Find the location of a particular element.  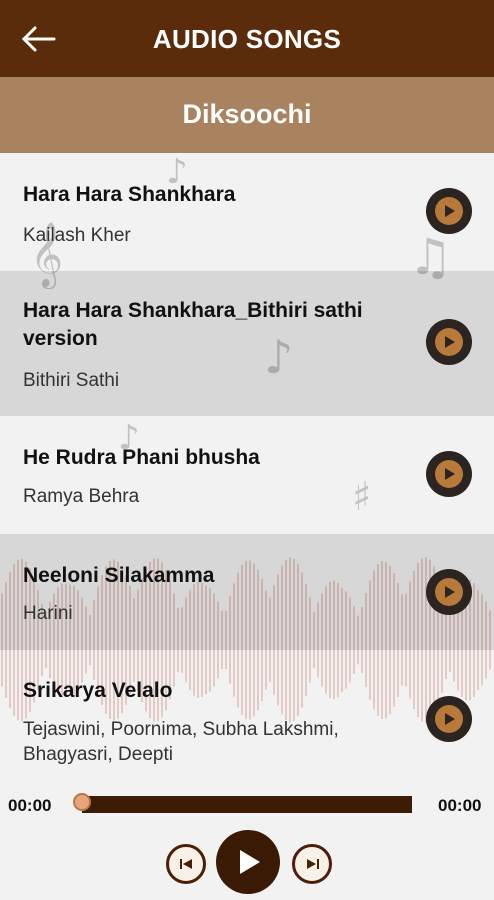

album-title: Diksoochi is located at coordinates (247, 114).